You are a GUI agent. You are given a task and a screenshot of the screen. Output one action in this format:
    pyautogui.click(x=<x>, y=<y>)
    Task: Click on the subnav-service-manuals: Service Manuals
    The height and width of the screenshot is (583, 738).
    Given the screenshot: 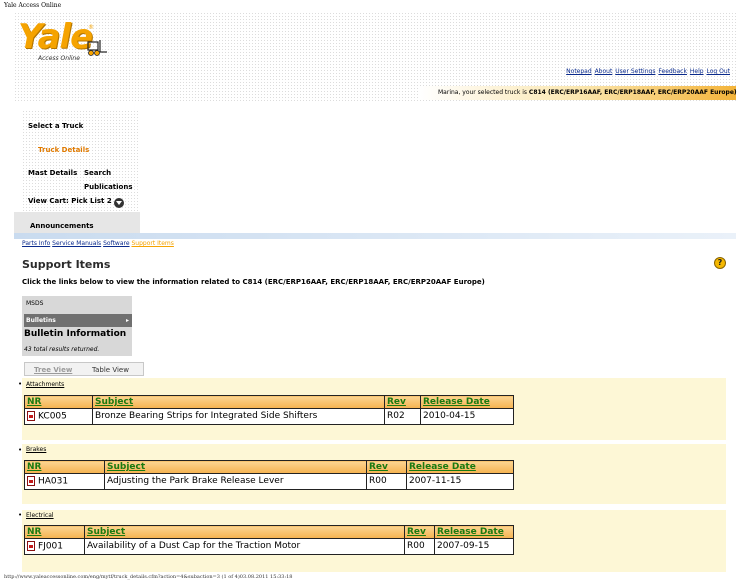 What is the action you would take?
    pyautogui.click(x=76, y=243)
    